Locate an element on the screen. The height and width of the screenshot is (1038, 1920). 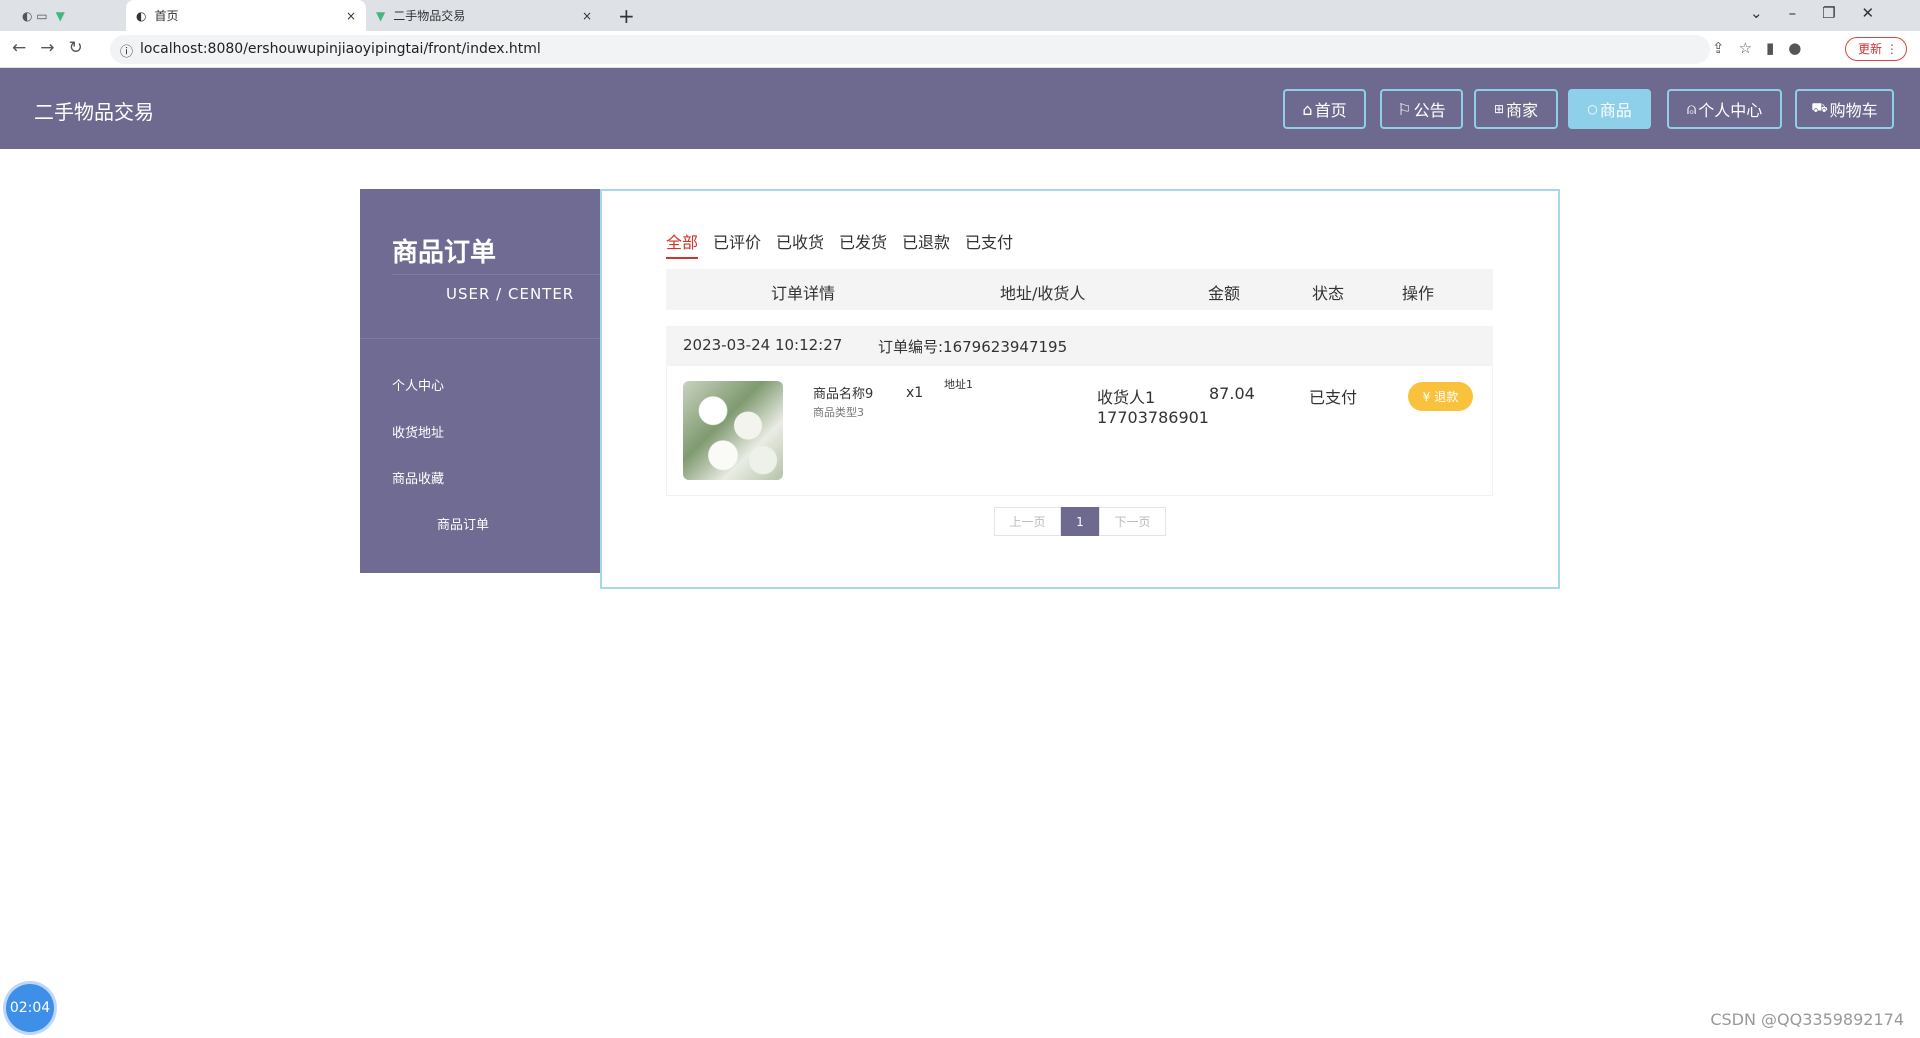
tab-title: 首页 is located at coordinates (166, 16).